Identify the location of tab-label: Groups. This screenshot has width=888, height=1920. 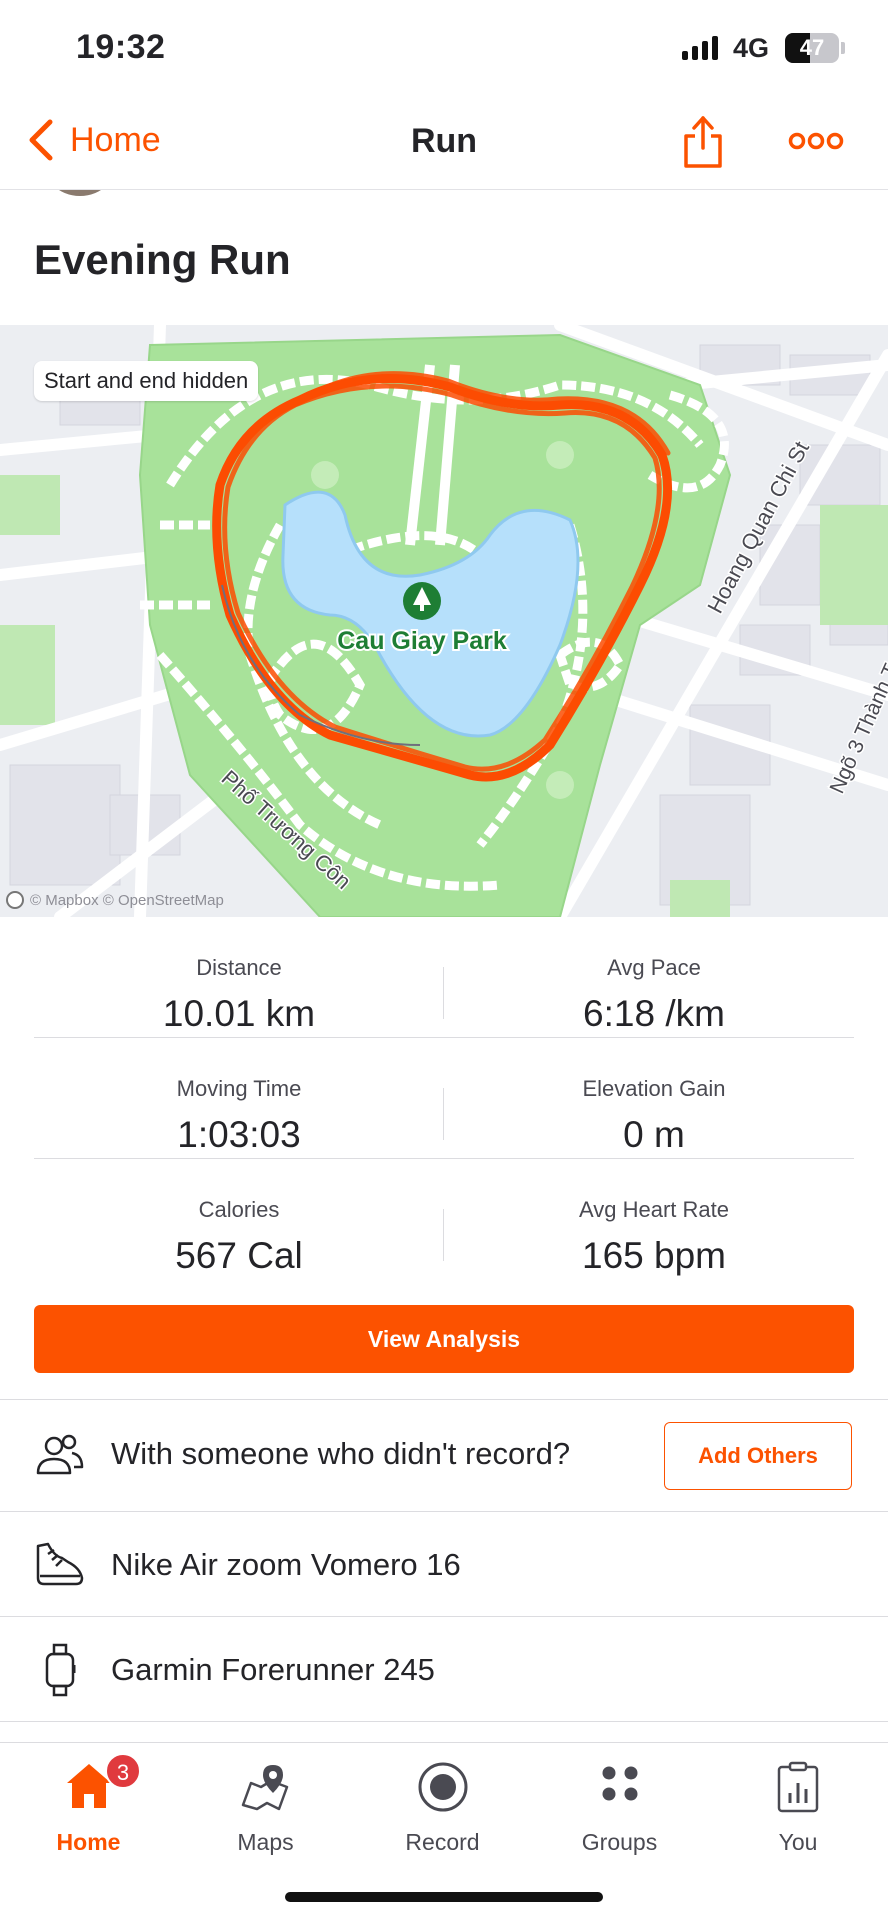
(619, 1842).